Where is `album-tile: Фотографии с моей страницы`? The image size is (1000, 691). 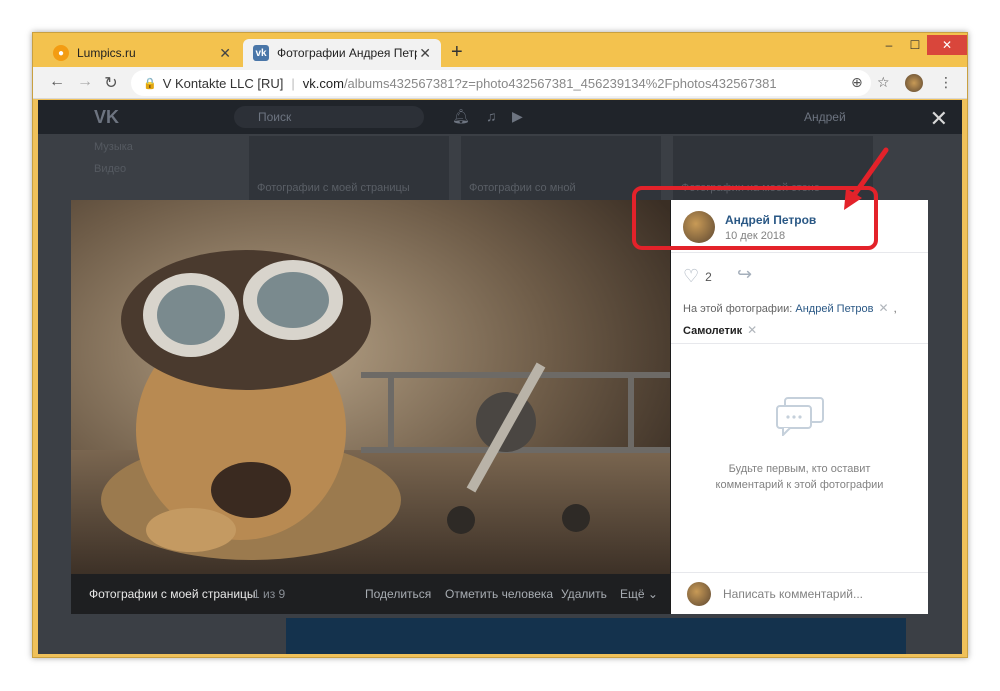 album-tile: Фотографии с моей страницы is located at coordinates (349, 168).